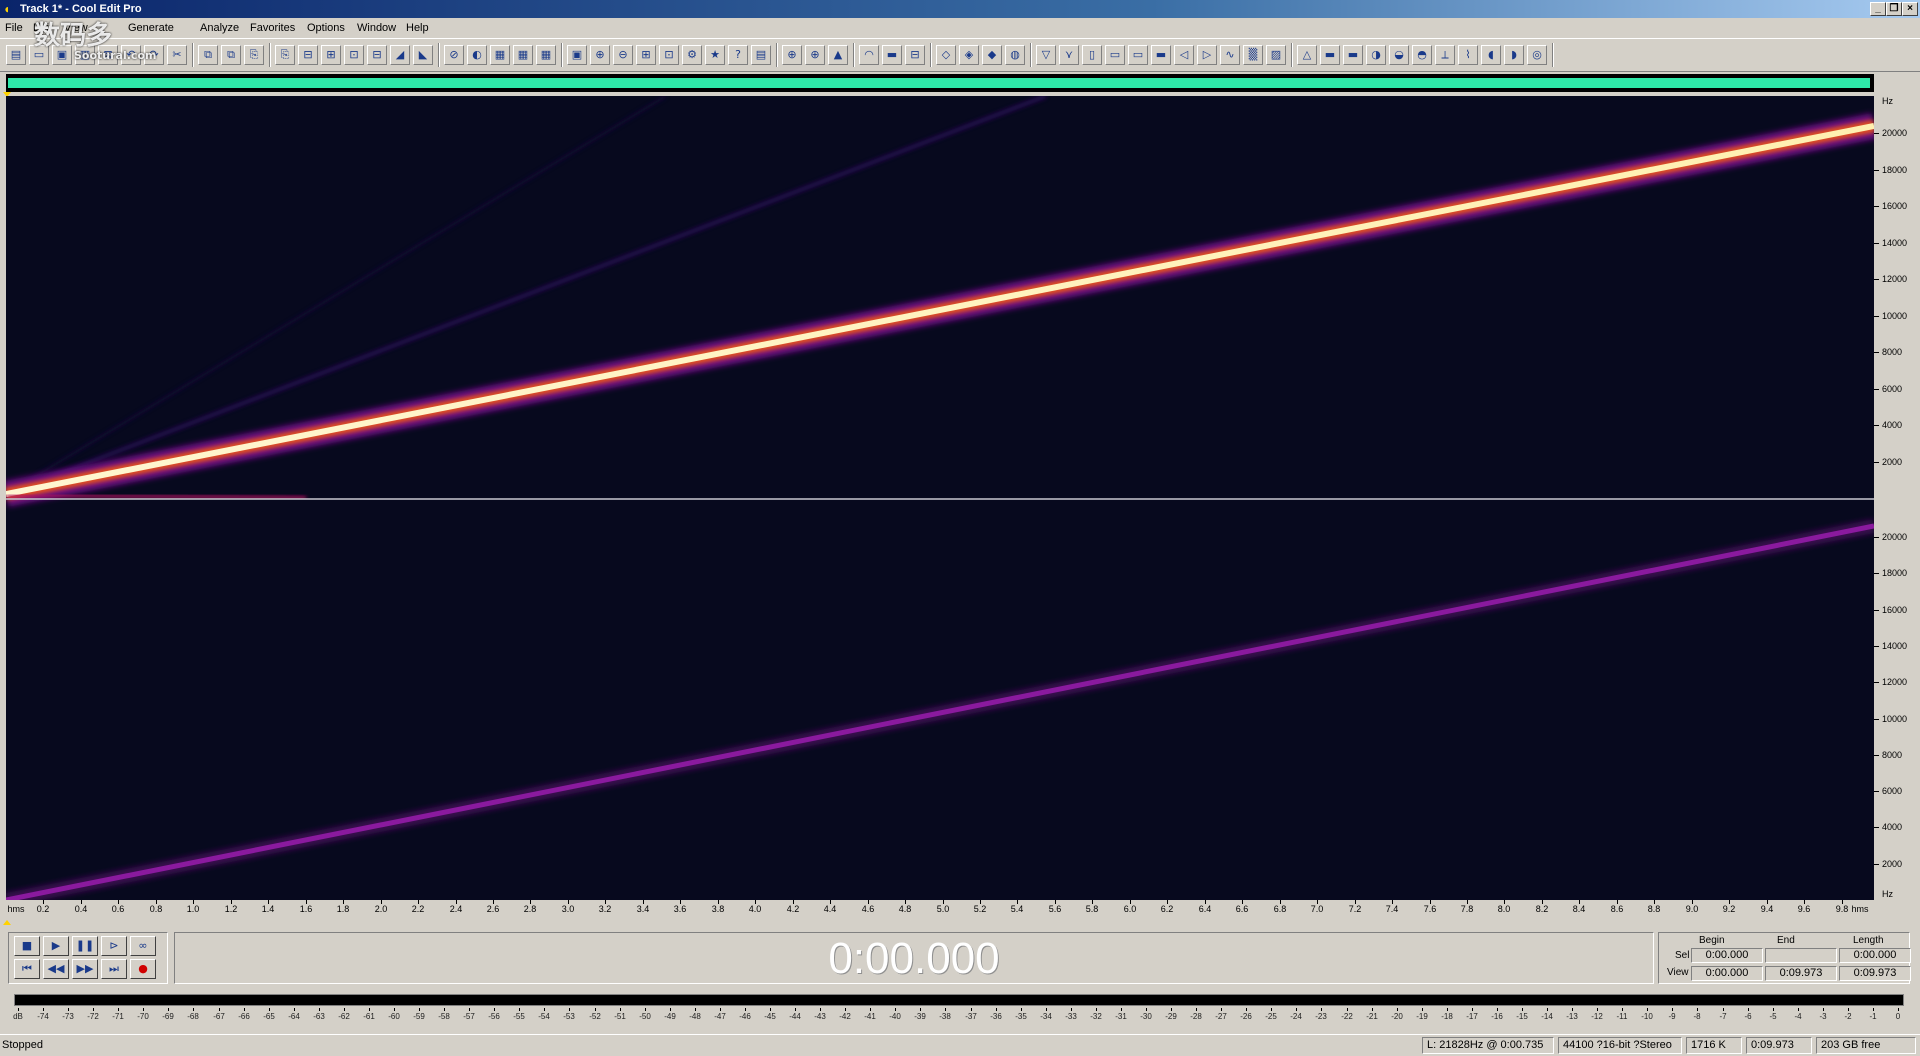  What do you see at coordinates (969, 55) in the screenshot?
I see `echo-icon: ◈` at bounding box center [969, 55].